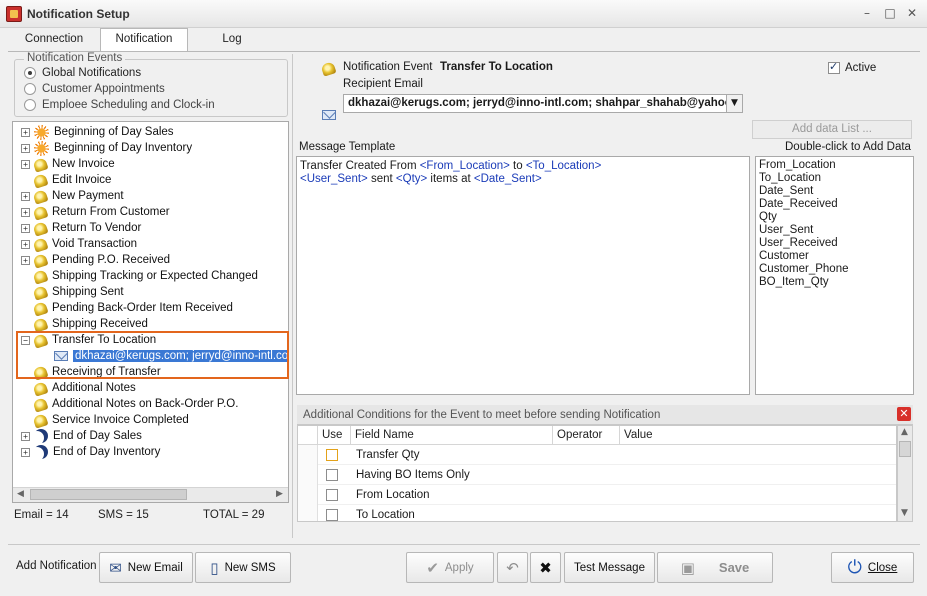  Describe the element at coordinates (86, 452) in the screenshot. I see `tree-item: + End of Day Inventory` at that location.